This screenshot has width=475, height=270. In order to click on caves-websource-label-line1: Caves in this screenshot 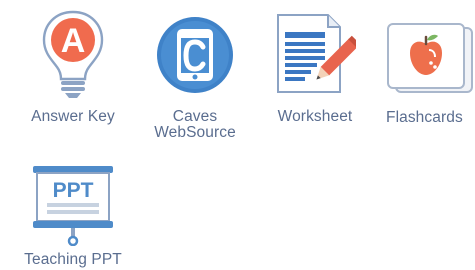, I will do `click(195, 116)`.